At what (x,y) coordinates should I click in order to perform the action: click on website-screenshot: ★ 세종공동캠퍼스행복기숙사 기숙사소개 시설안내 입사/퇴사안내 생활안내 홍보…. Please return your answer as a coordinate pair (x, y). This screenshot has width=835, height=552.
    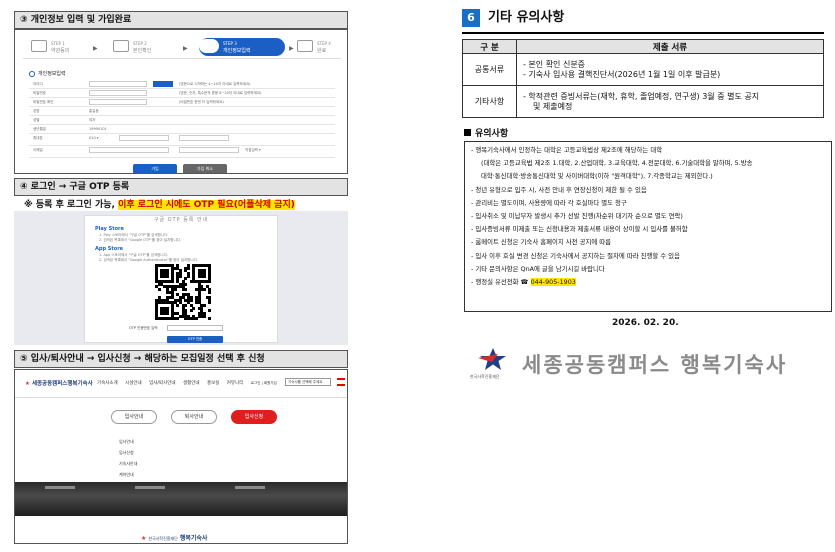
    Looking at the image, I should click on (181, 456).